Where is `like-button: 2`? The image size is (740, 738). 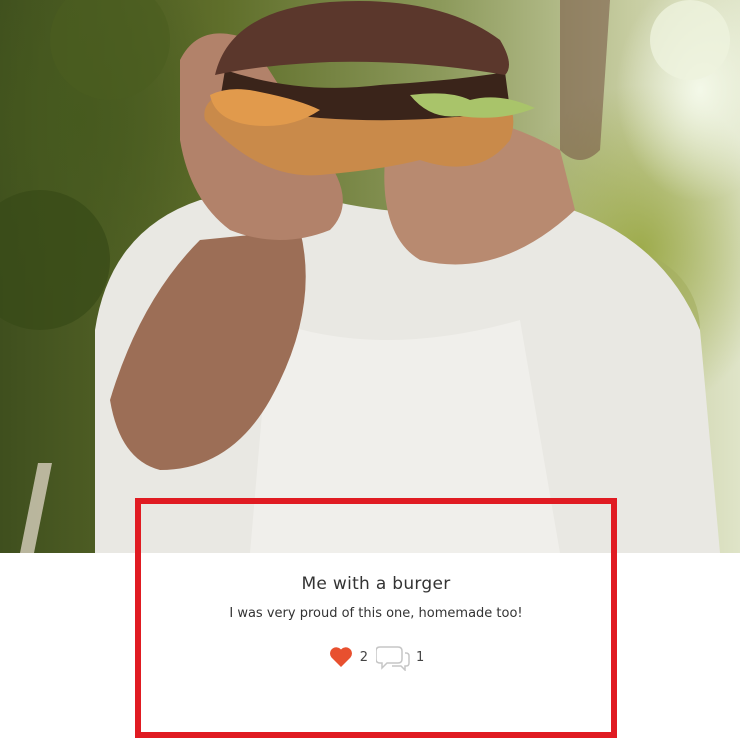 like-button: 2 is located at coordinates (348, 657).